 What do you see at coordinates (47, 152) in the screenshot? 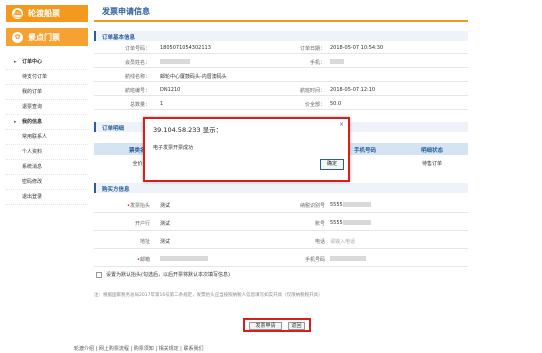
I see `sidebar-item-profile: 个人资料` at bounding box center [47, 152].